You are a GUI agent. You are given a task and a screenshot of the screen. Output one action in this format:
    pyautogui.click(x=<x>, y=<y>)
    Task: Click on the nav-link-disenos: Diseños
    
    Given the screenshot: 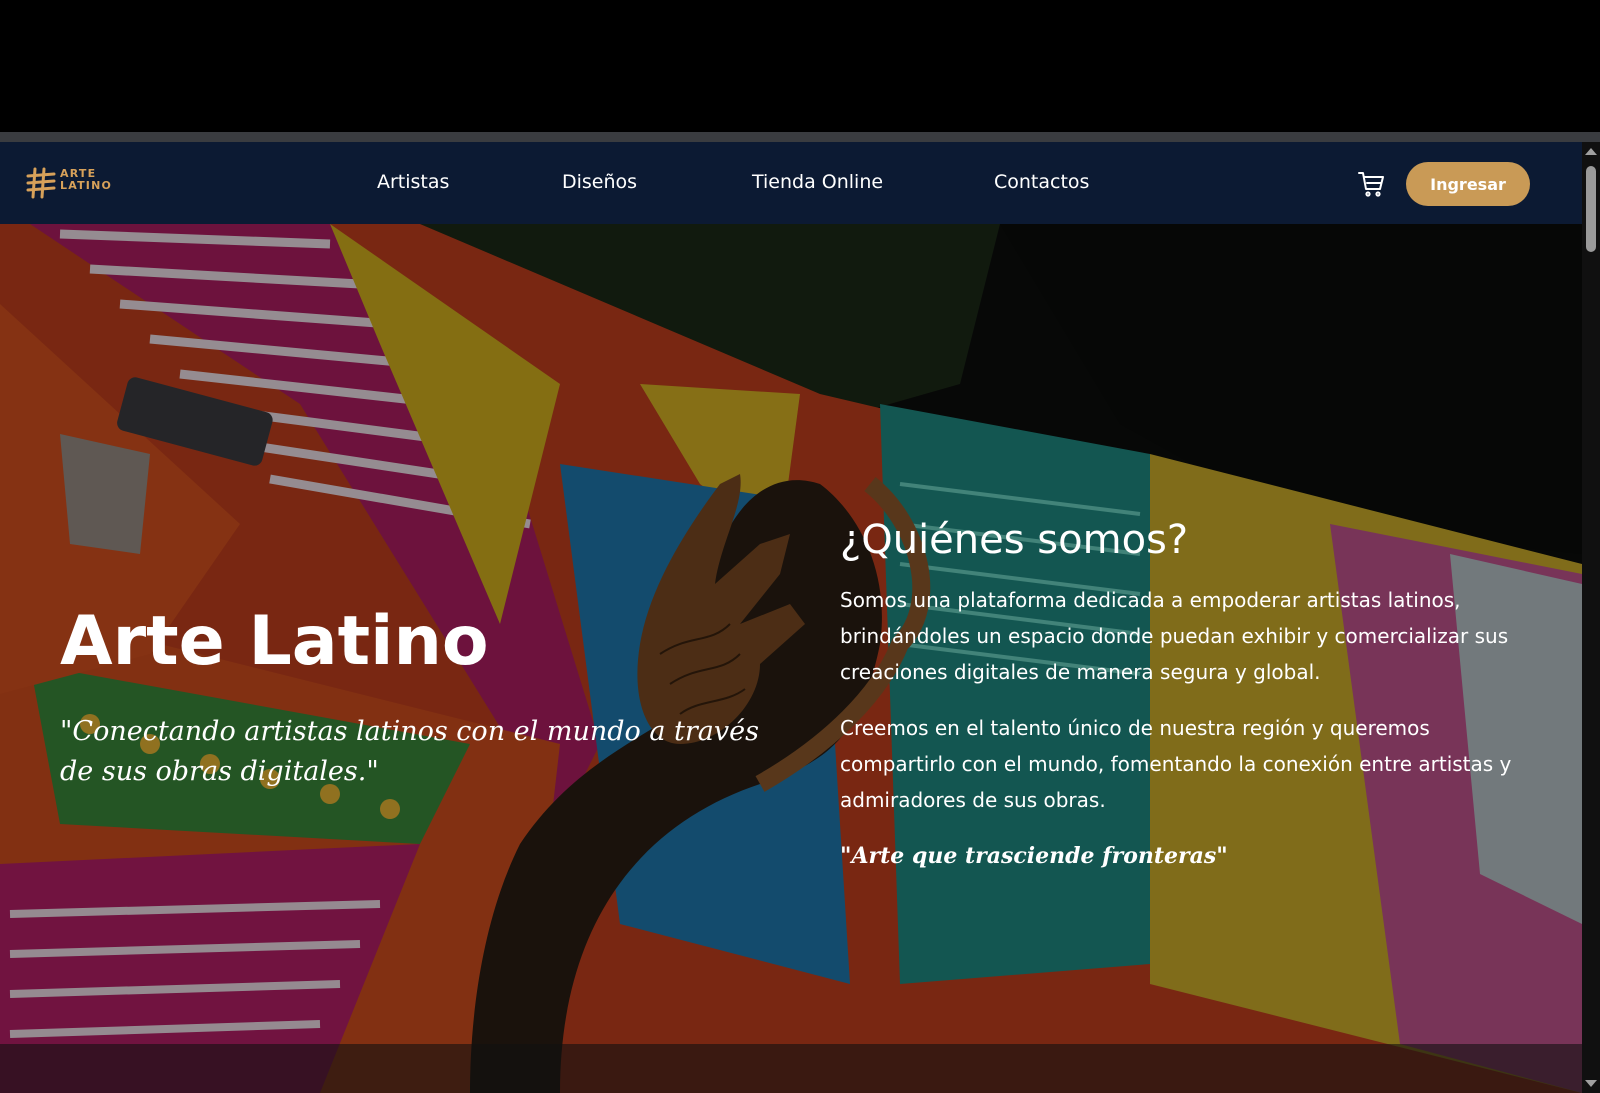 What is the action you would take?
    pyautogui.click(x=599, y=182)
    